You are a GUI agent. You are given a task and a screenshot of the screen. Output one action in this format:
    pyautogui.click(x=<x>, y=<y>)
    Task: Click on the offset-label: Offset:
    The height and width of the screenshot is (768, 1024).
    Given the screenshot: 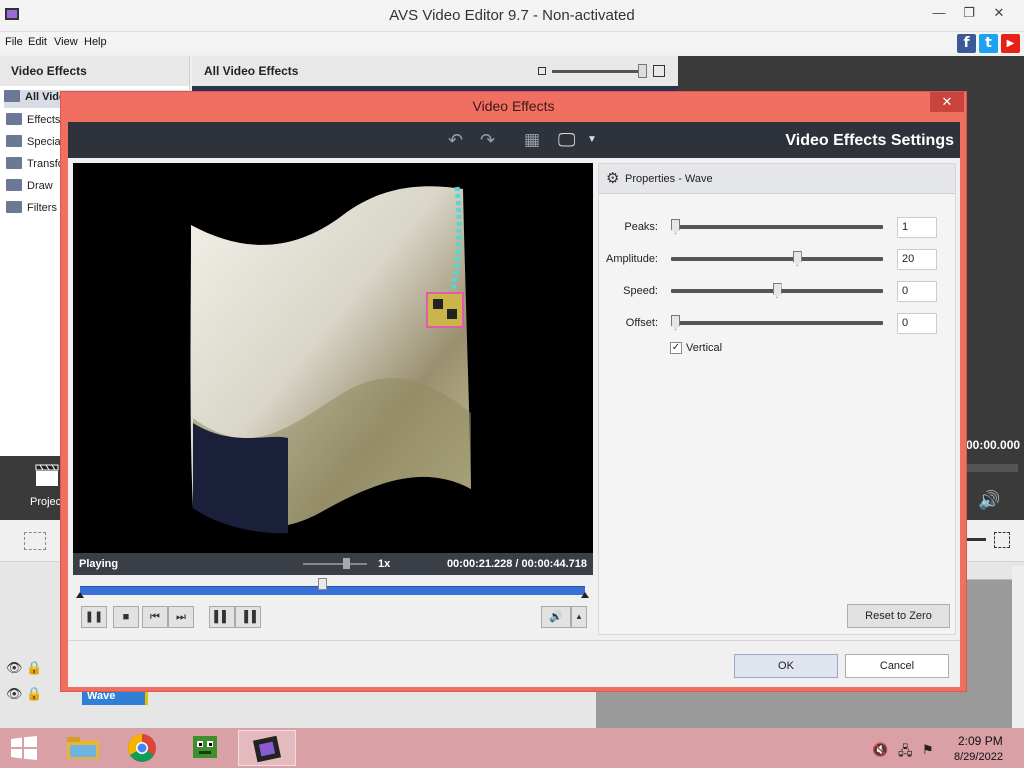 What is the action you would take?
    pyautogui.click(x=641, y=323)
    